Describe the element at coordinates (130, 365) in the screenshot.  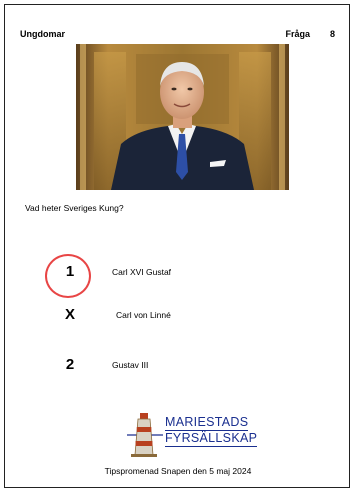
I see `option-text: Gustav III` at that location.